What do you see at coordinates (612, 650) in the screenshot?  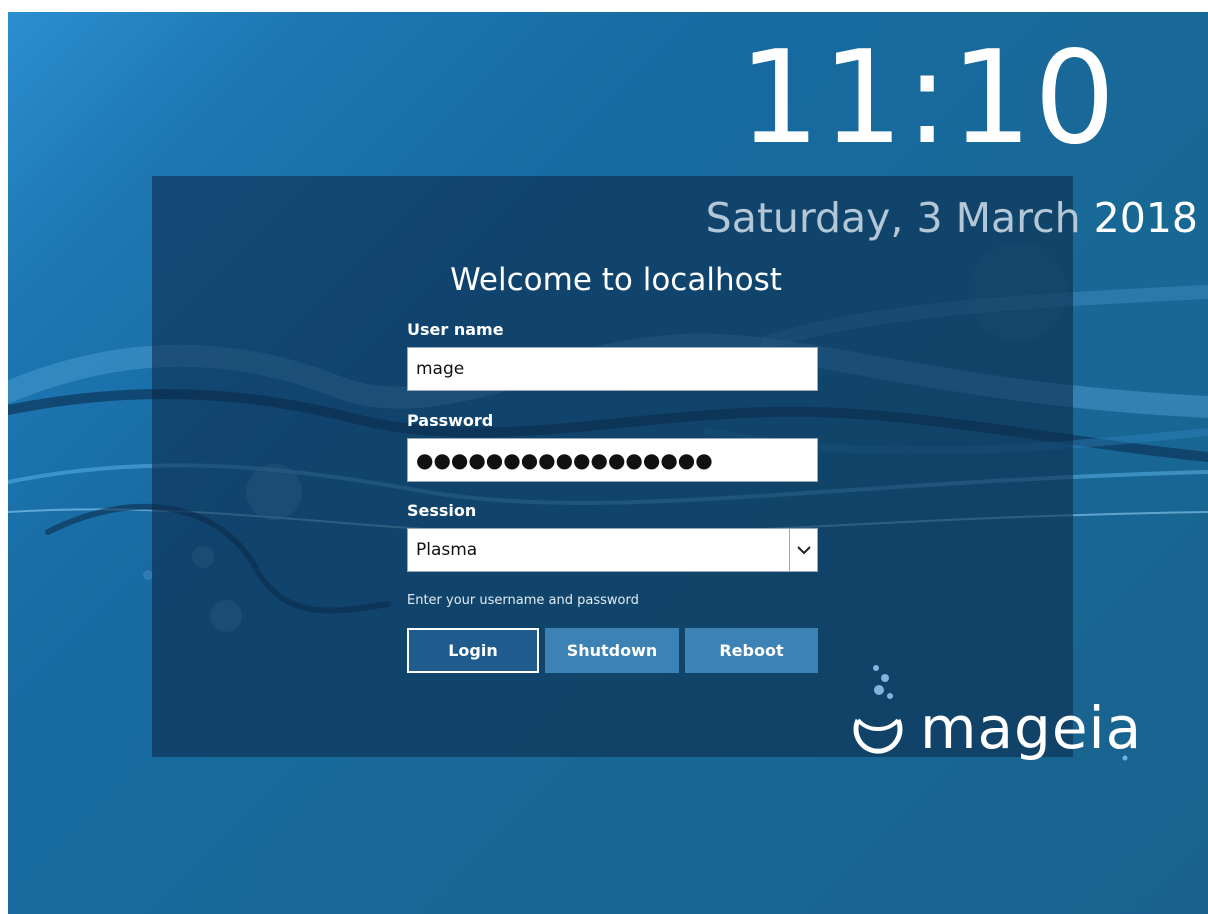 I see `shutdown-button: Shutdown` at bounding box center [612, 650].